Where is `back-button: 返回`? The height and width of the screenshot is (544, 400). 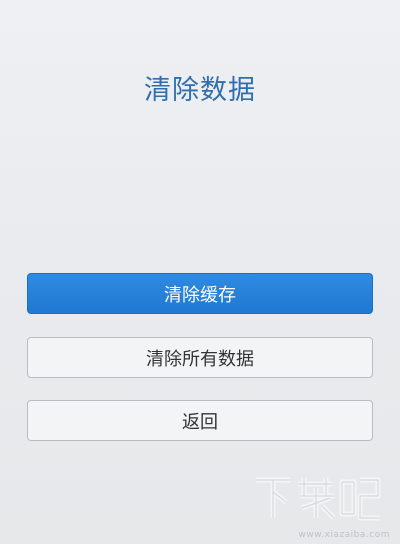 back-button: 返回 is located at coordinates (200, 420).